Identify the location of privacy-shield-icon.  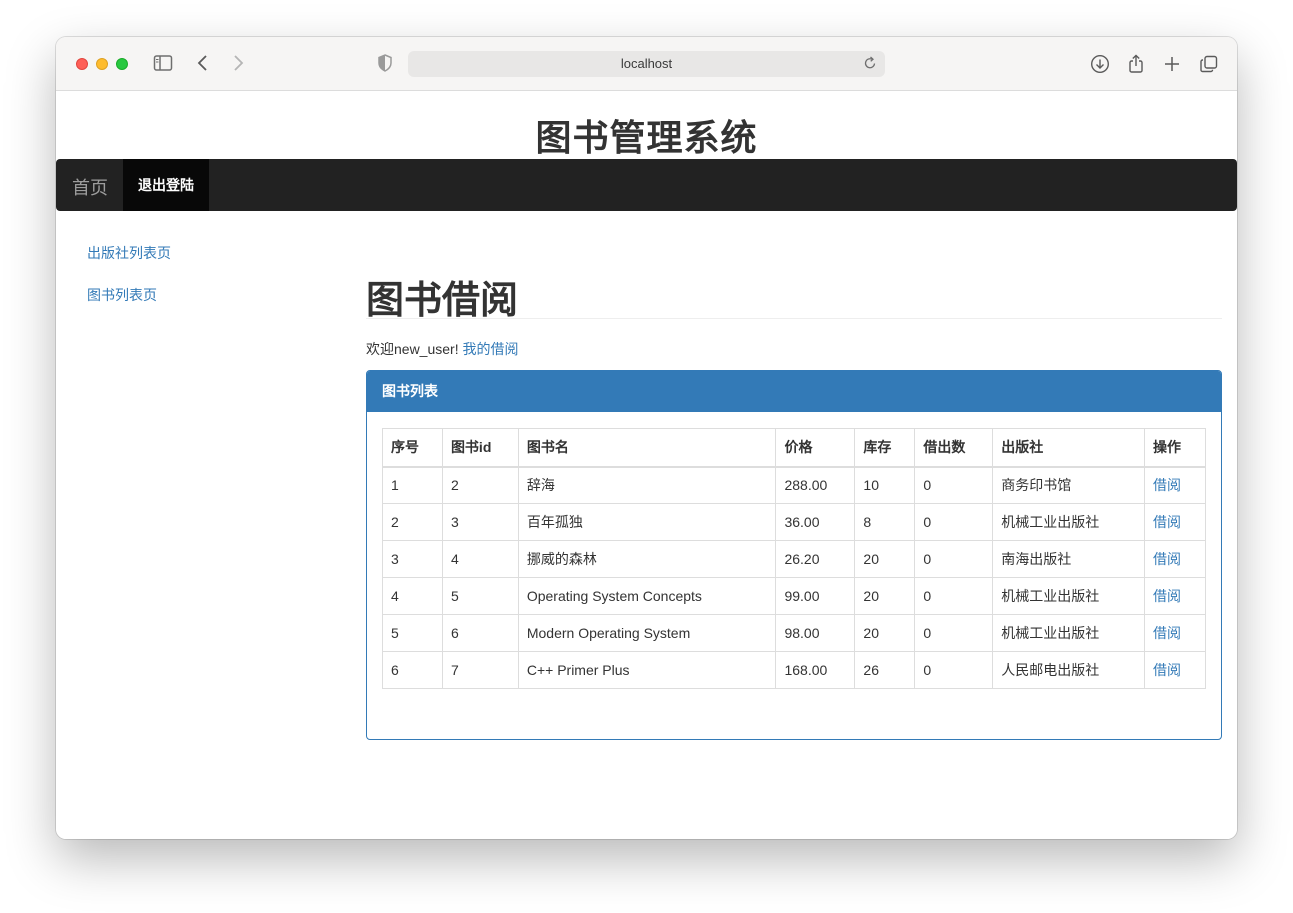
(385, 64).